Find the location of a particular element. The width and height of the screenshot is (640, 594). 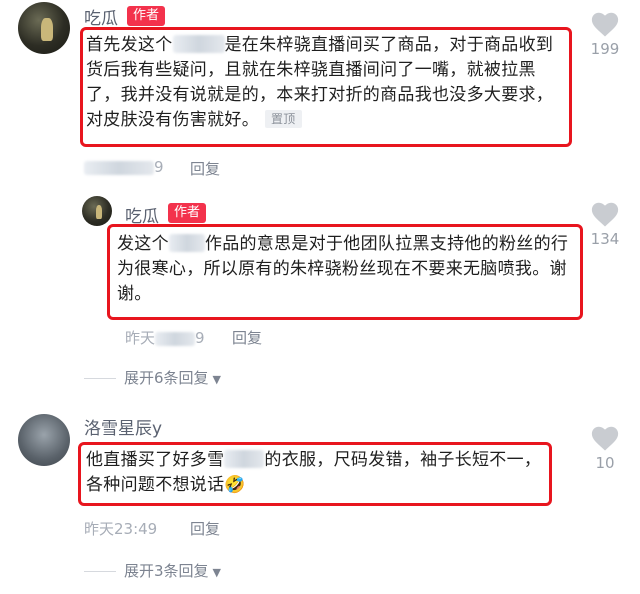

username: 吃瓜 is located at coordinates (101, 16).